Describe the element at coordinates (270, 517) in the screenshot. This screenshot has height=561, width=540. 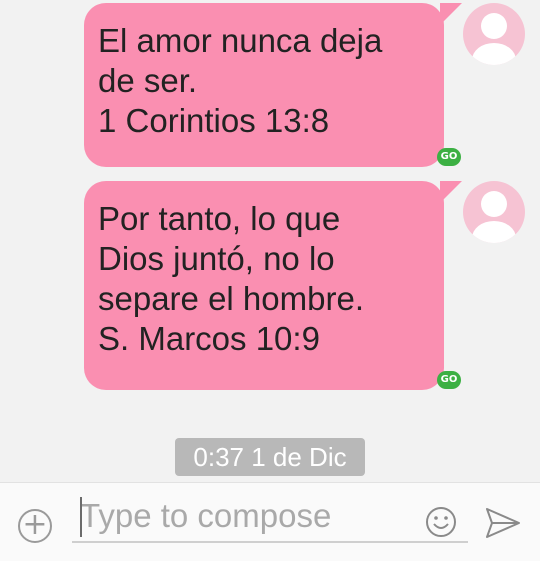
I see `compose-input` at that location.